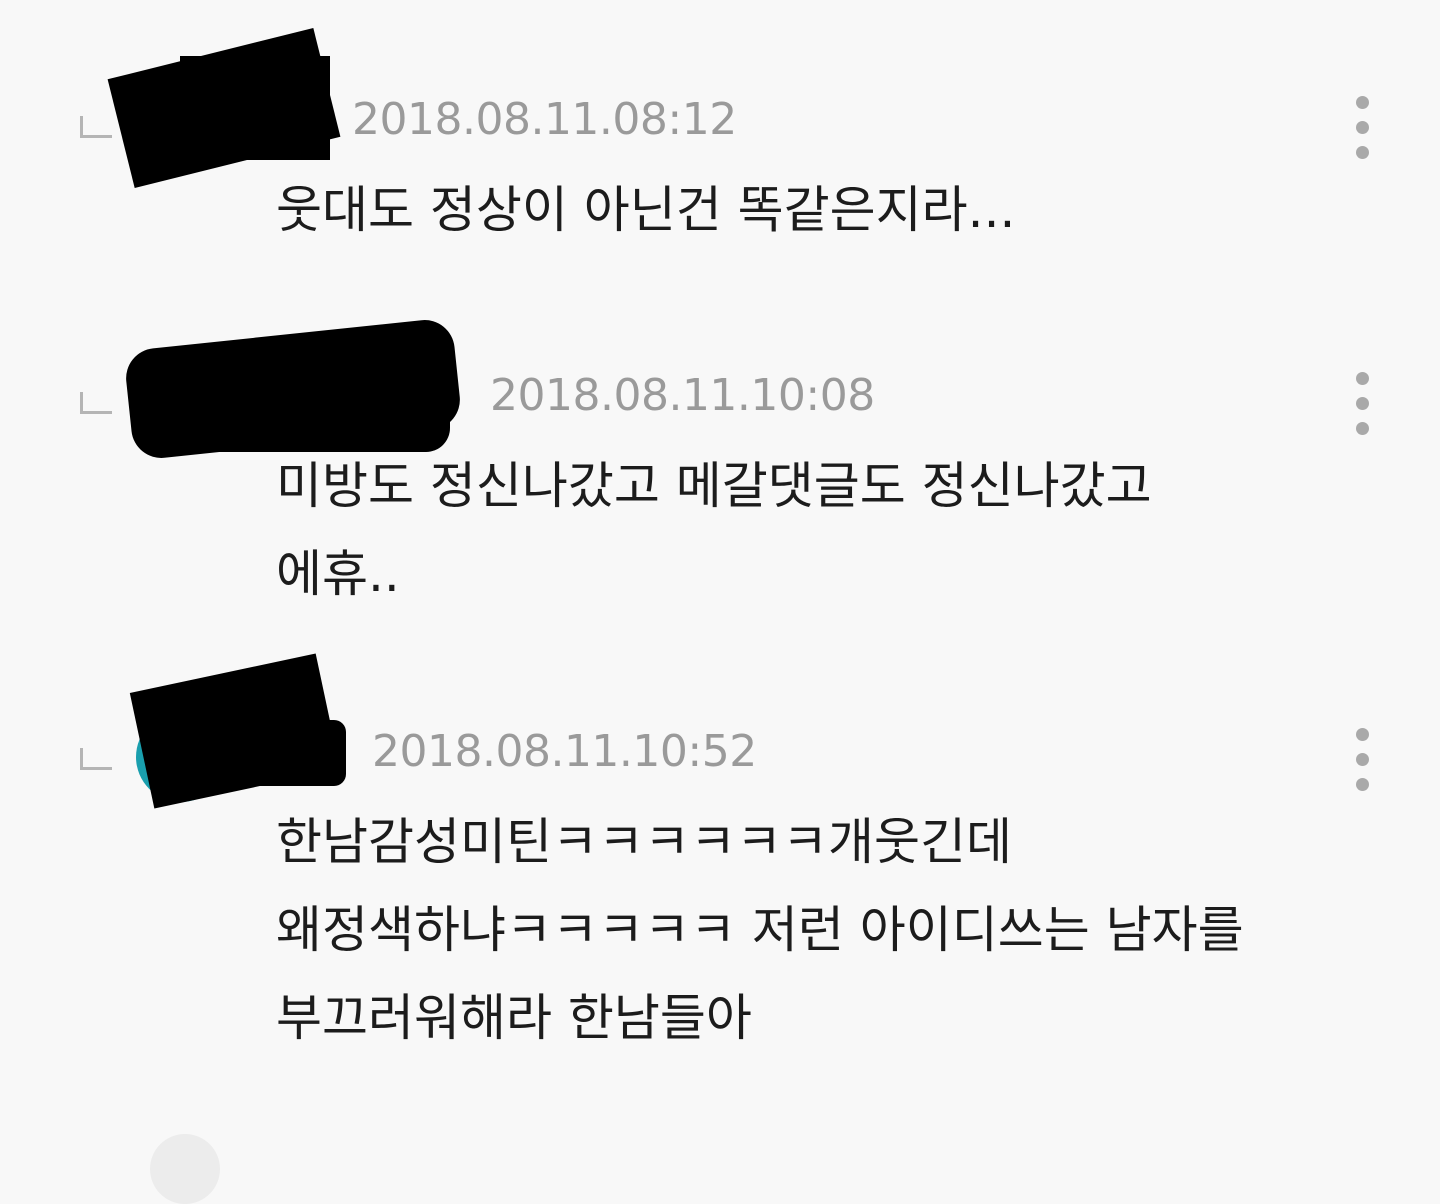  What do you see at coordinates (682, 395) in the screenshot?
I see `comment-timestamp: 2018.08.11.10:08` at bounding box center [682, 395].